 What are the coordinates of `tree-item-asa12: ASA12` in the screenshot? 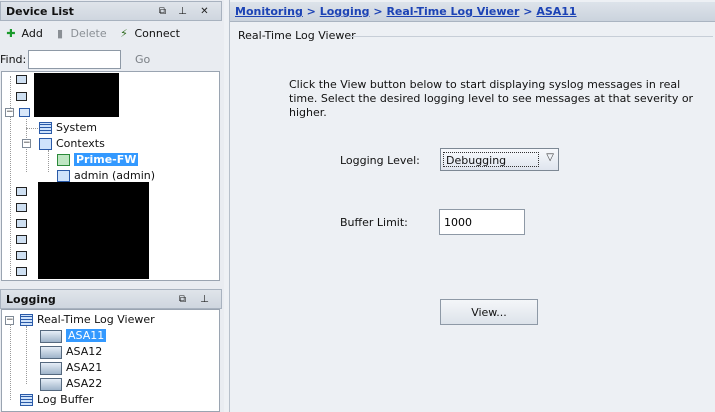 It's located at (71, 352).